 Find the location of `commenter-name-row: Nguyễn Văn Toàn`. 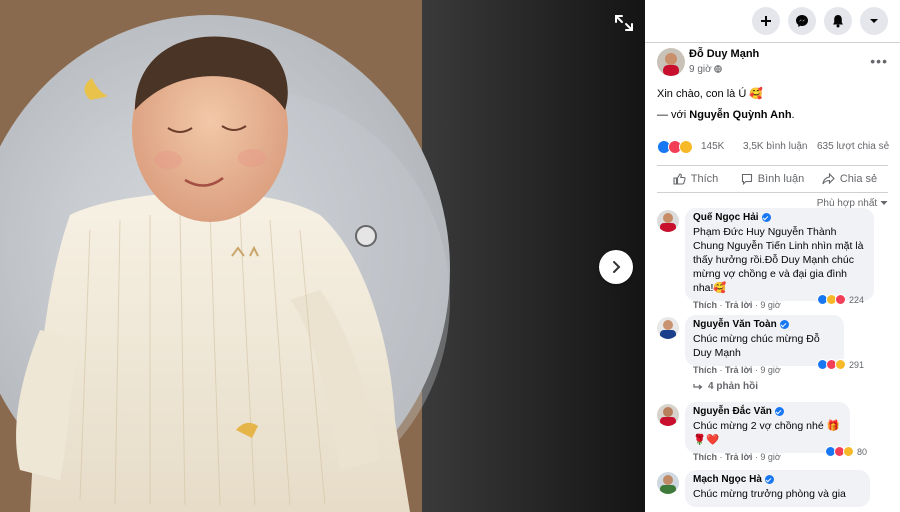

commenter-name-row: Nguyễn Văn Toàn is located at coordinates (764, 324).